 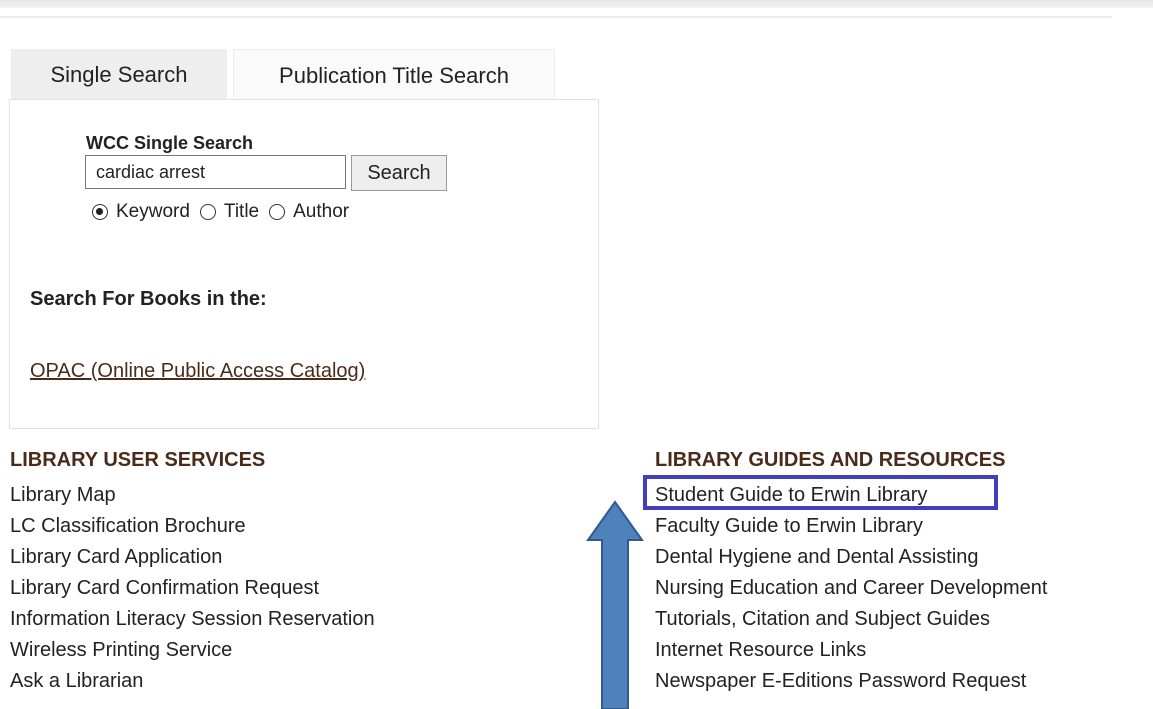 I want to click on search-label: WCC Single Search, so click(x=170, y=143).